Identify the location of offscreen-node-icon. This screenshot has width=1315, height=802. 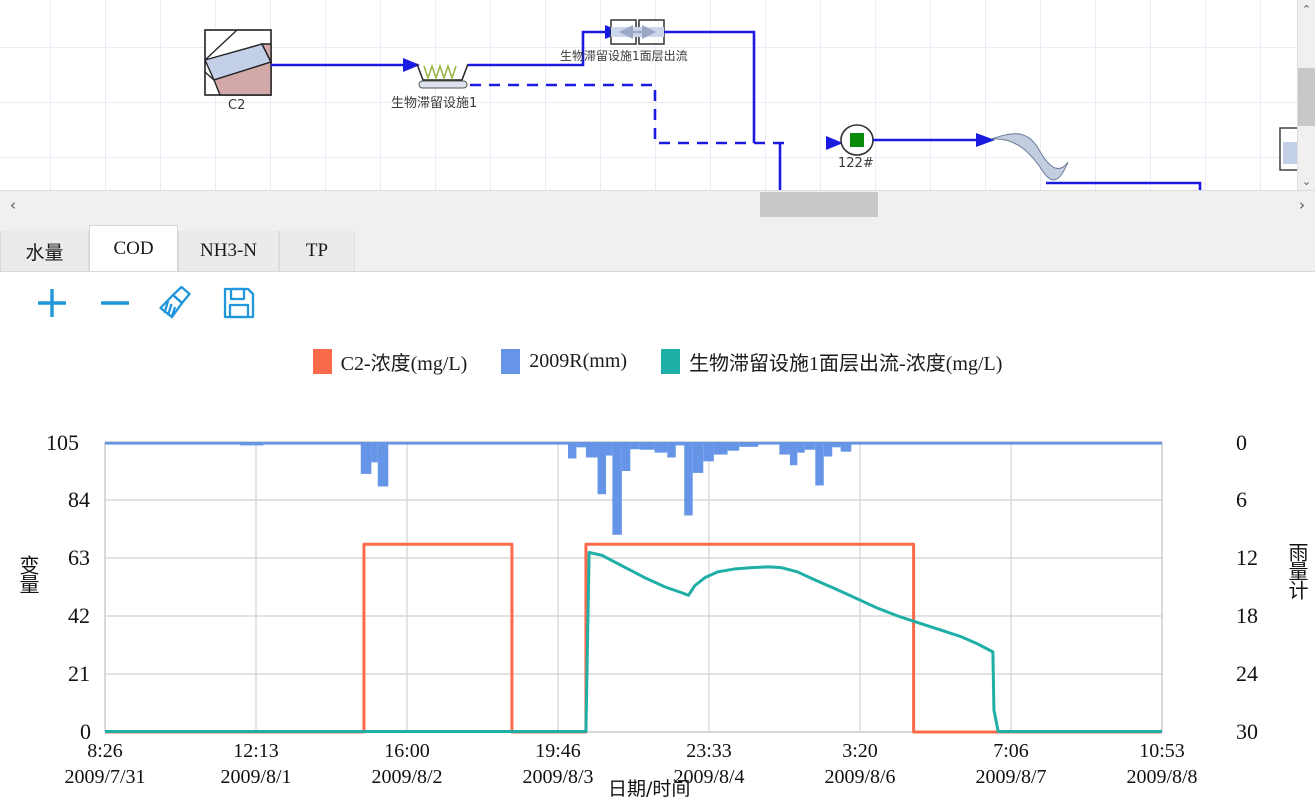
(1288, 149).